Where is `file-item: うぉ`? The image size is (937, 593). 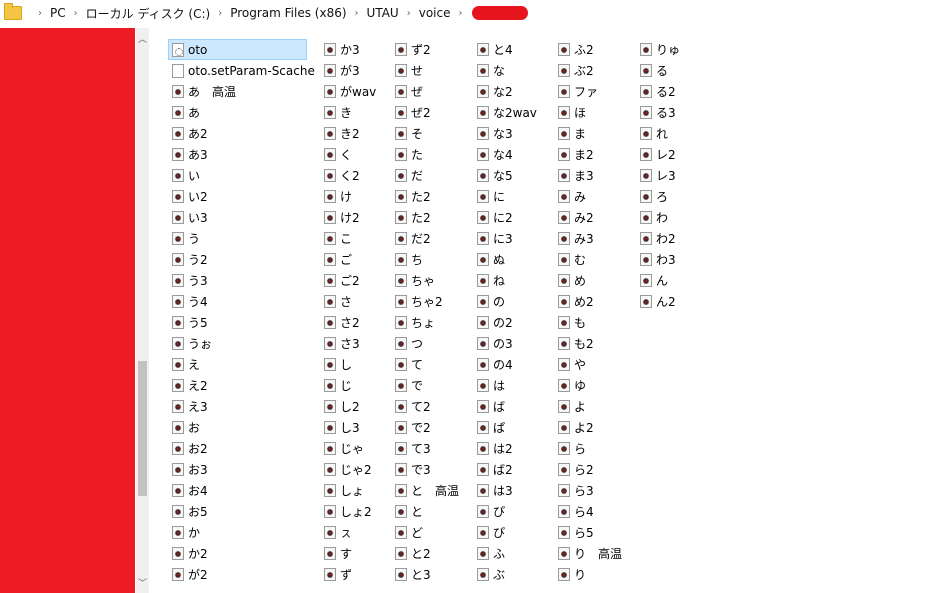 file-item: うぉ is located at coordinates (238, 343).